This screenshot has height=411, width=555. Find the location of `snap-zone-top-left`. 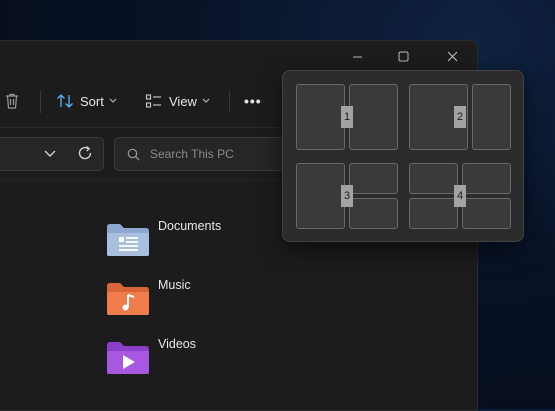

snap-zone-top-left is located at coordinates (433, 178).